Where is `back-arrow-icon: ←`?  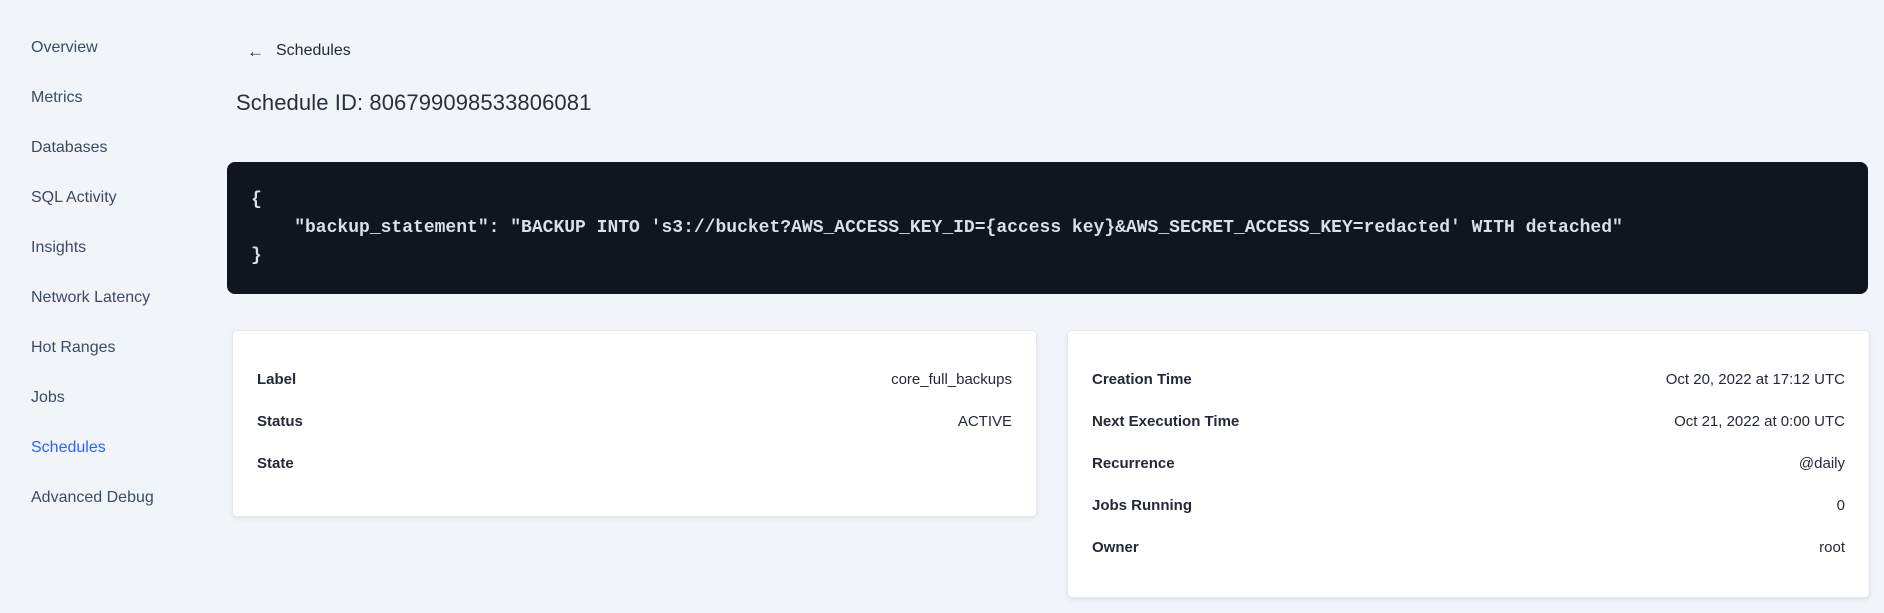 back-arrow-icon: ← is located at coordinates (255, 51).